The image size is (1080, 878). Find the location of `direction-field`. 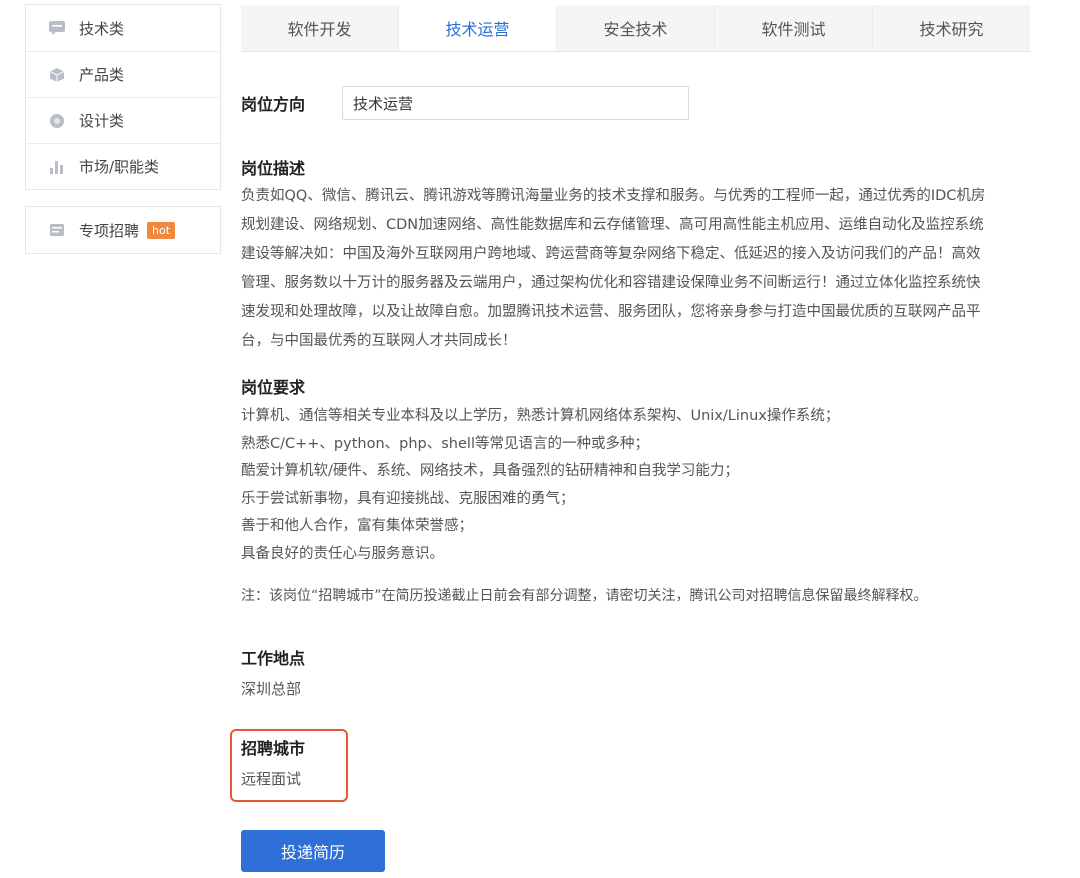

direction-field is located at coordinates (516, 103).